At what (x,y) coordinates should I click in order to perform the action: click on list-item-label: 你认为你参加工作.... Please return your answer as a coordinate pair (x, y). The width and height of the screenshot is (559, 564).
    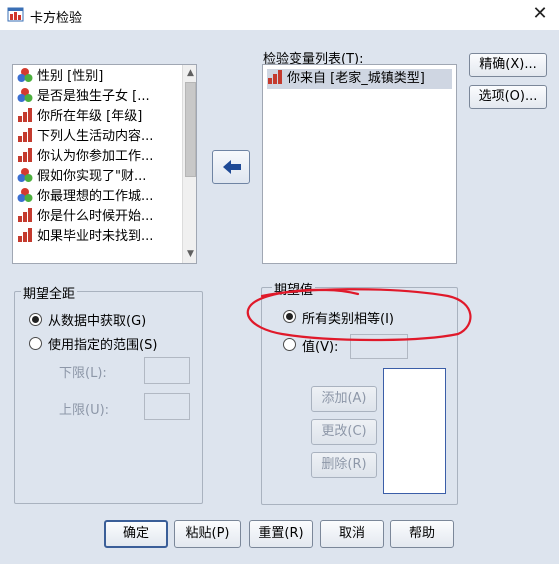
    Looking at the image, I should click on (95, 156).